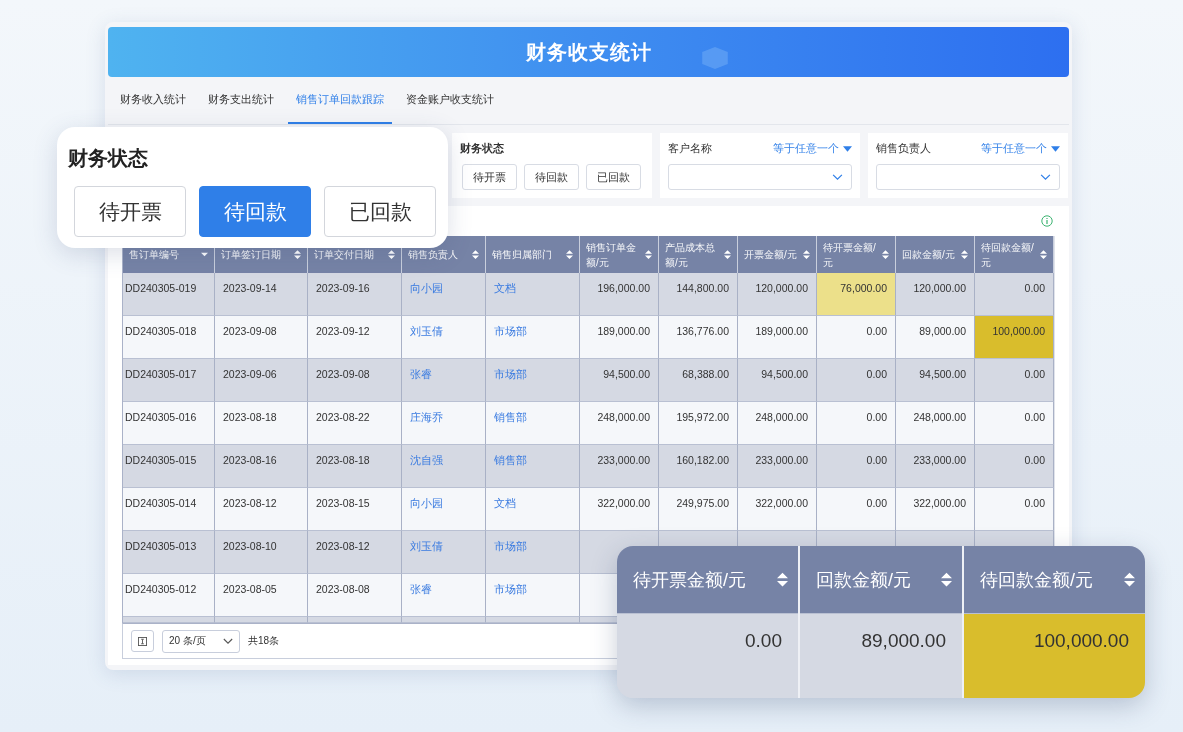  I want to click on table-cell: 100,000.00, so click(1081, 640).